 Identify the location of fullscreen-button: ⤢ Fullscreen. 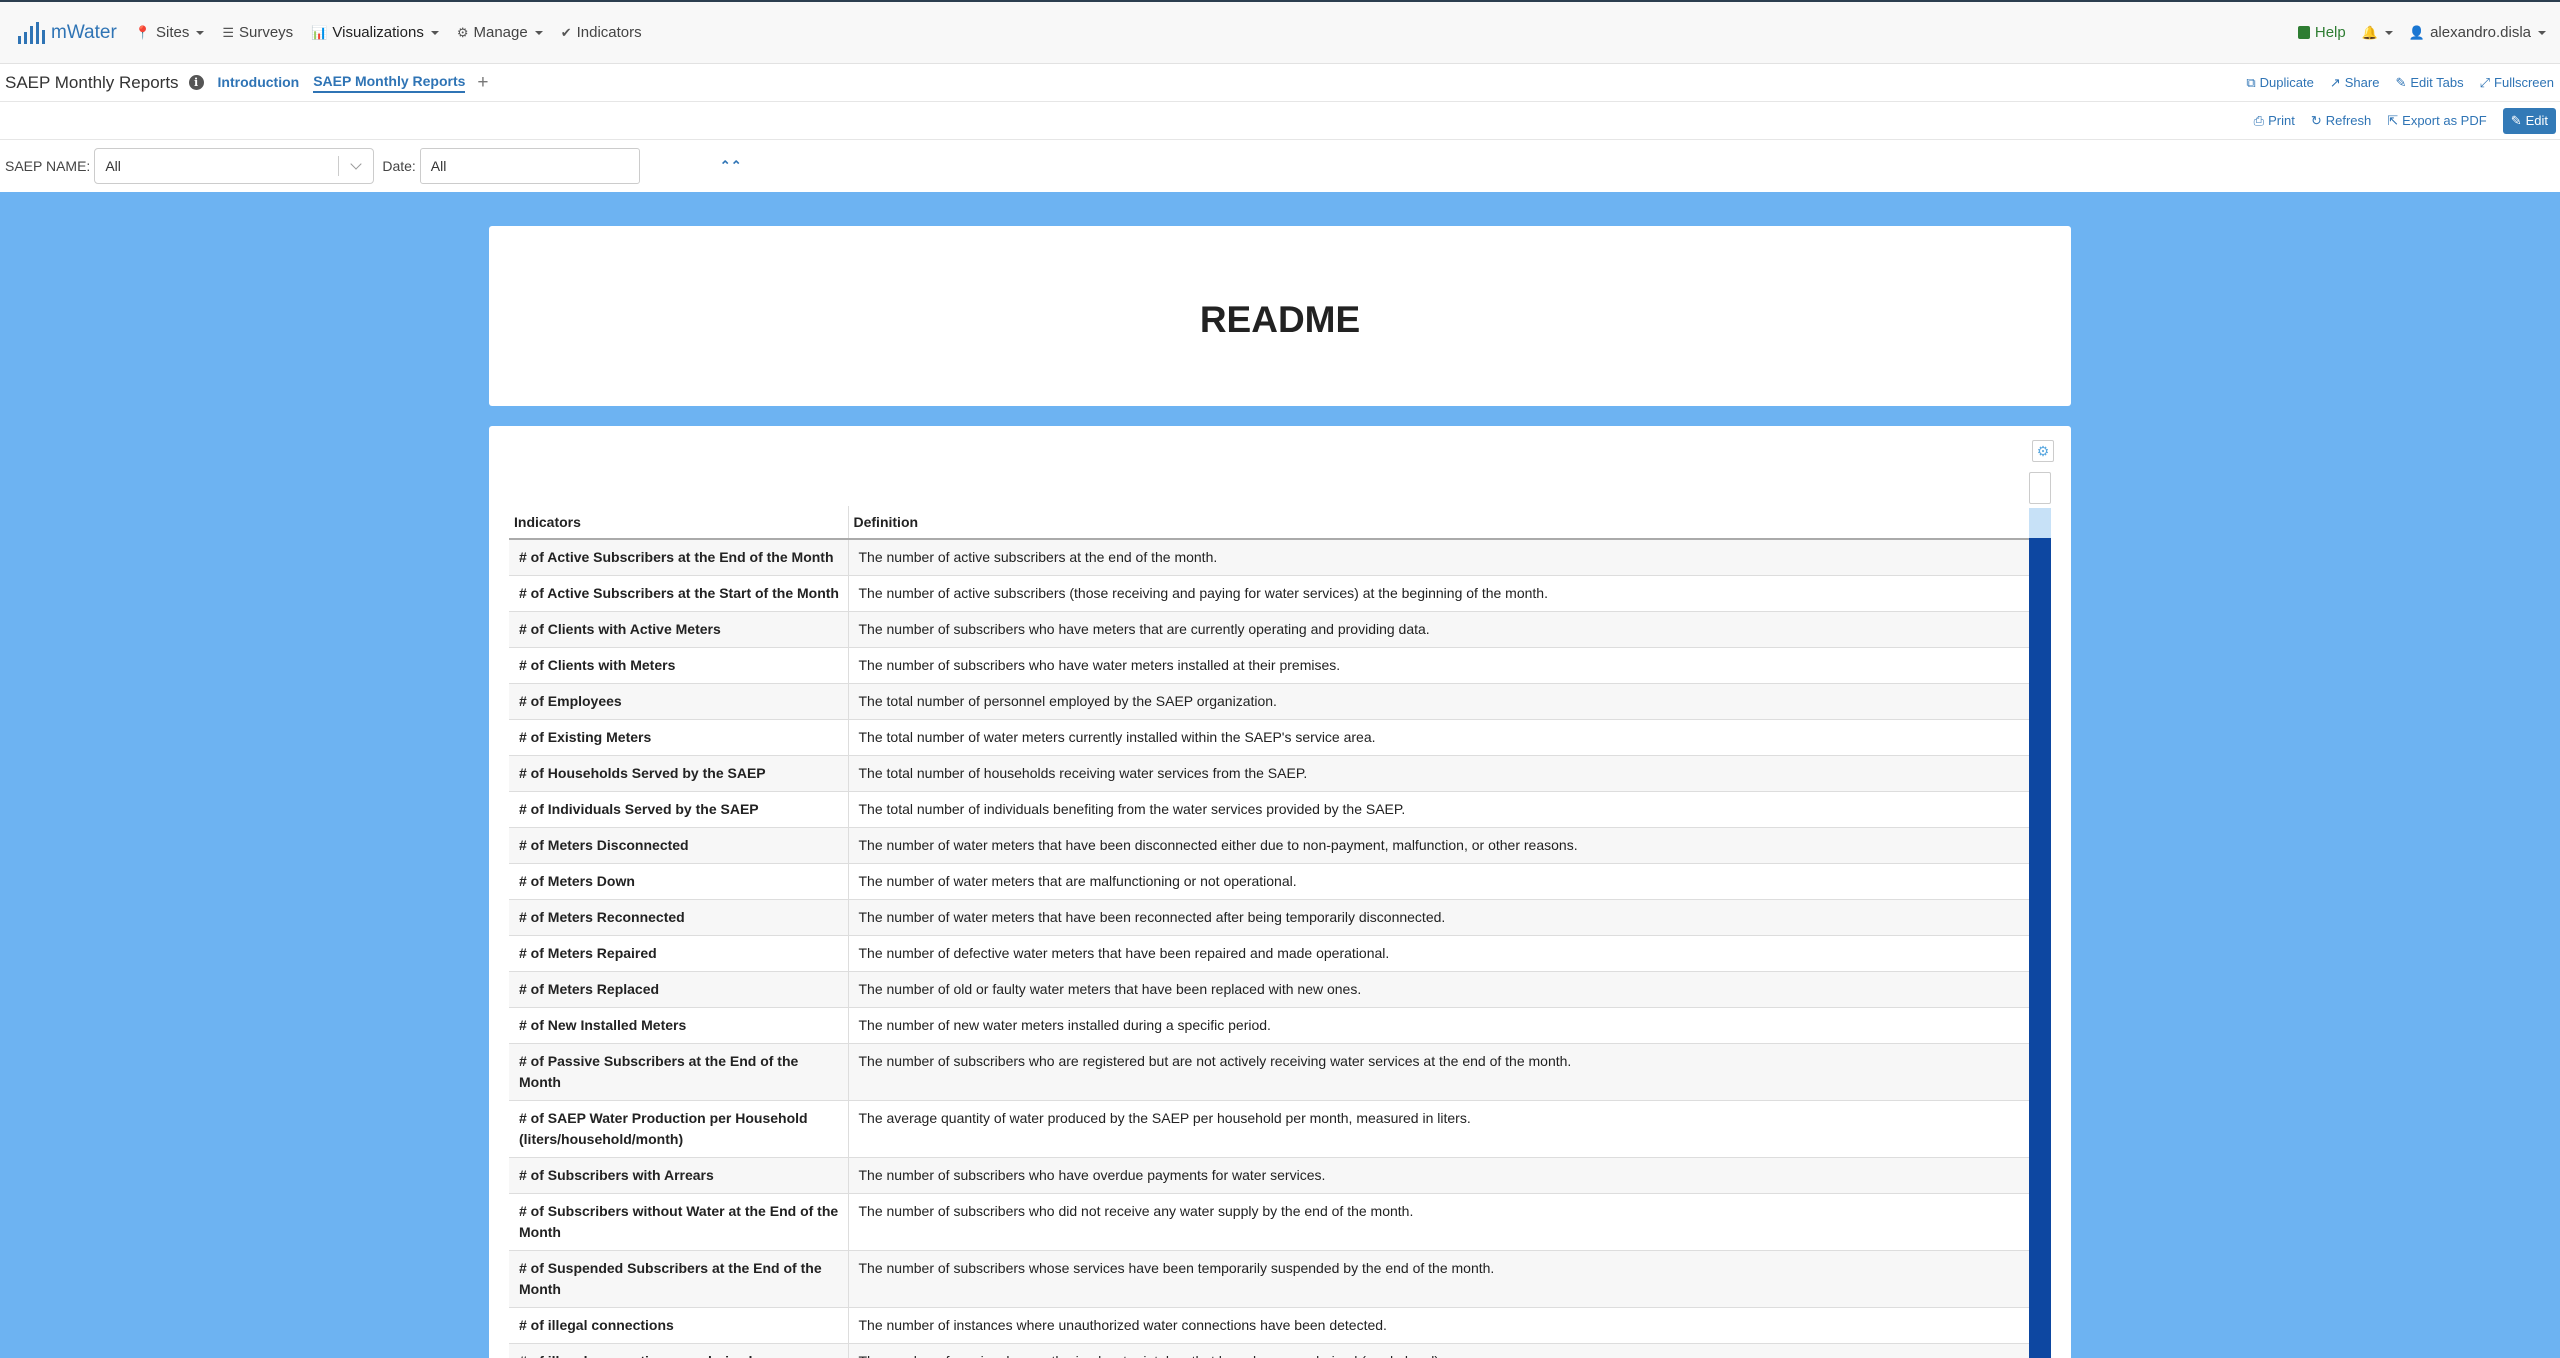
(2517, 83).